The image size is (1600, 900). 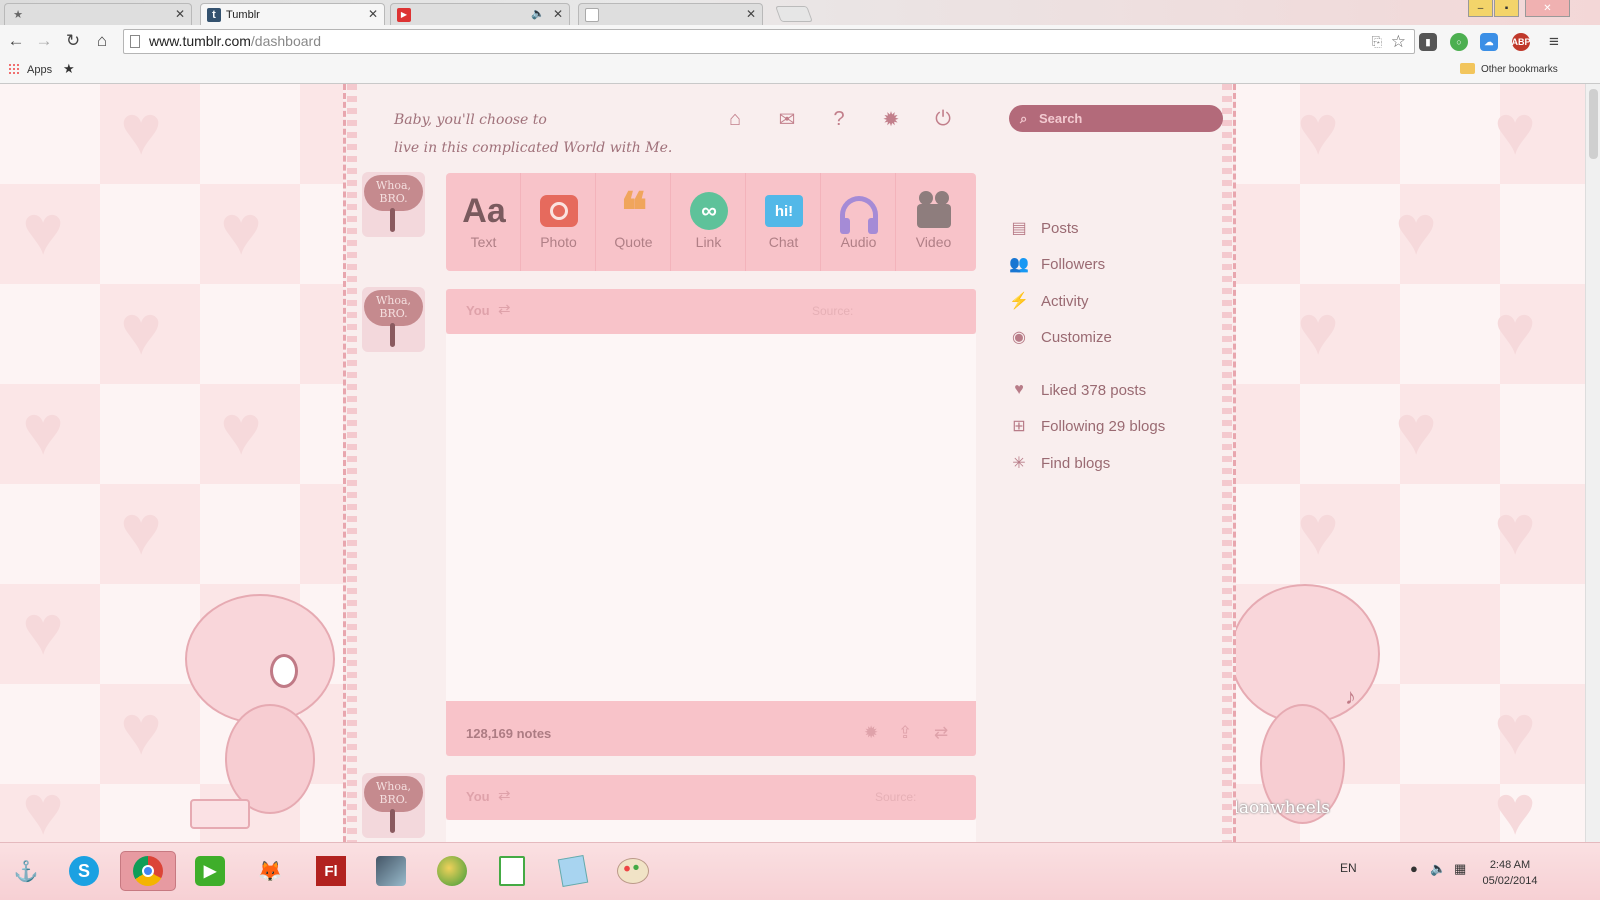 I want to click on sidebar-item-following: ⊞ Following 29 blogs, so click(x=1087, y=426).